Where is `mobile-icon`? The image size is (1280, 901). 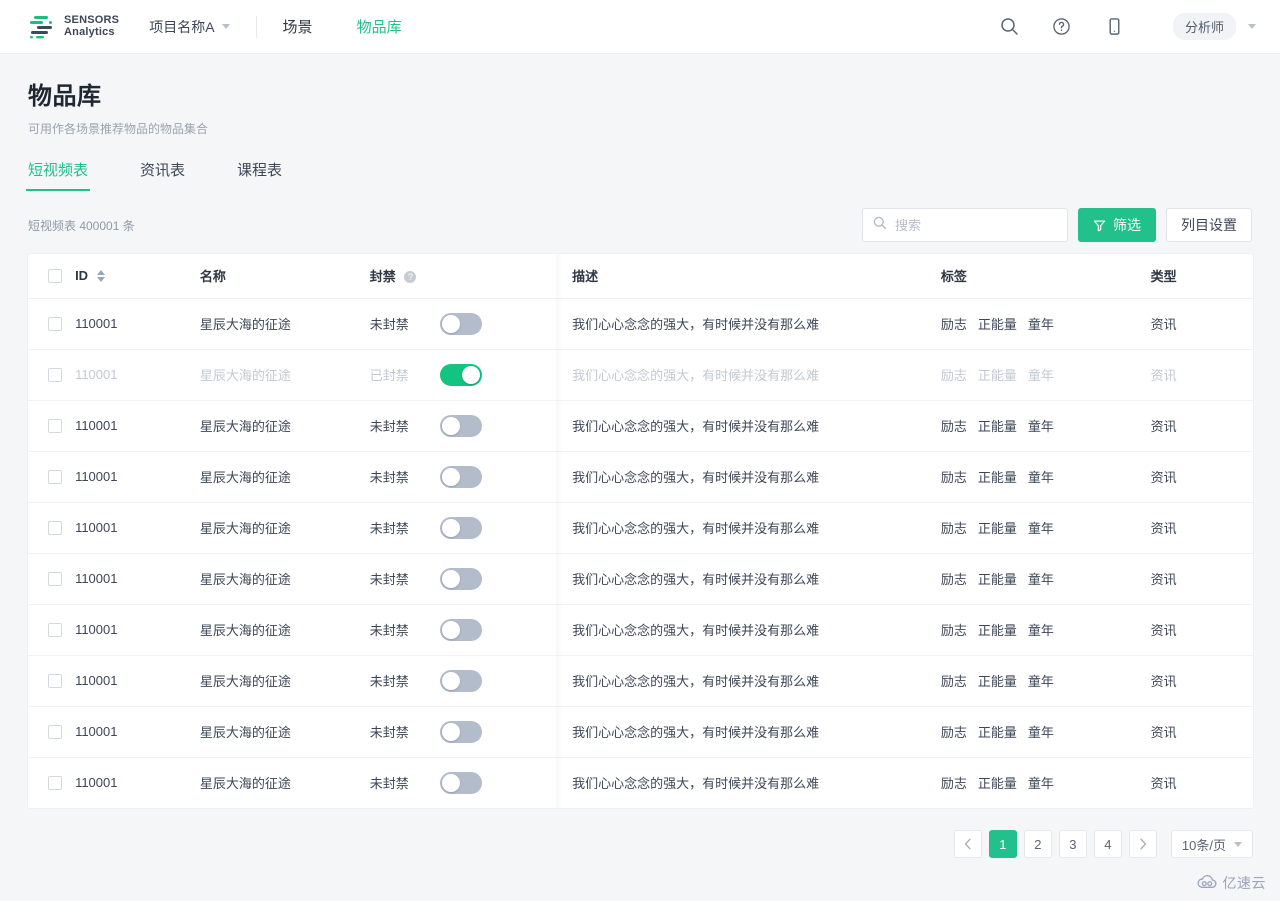 mobile-icon is located at coordinates (1114, 27).